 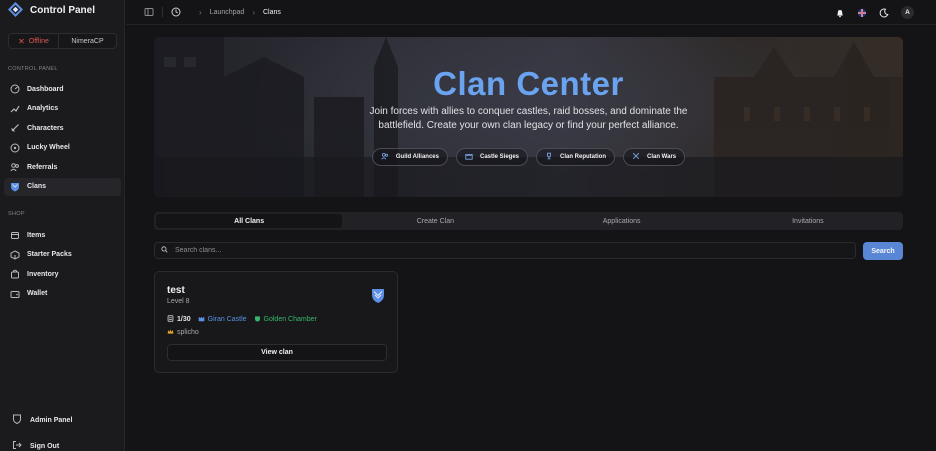 What do you see at coordinates (62, 235) in the screenshot?
I see `sidebar-item-items: Items` at bounding box center [62, 235].